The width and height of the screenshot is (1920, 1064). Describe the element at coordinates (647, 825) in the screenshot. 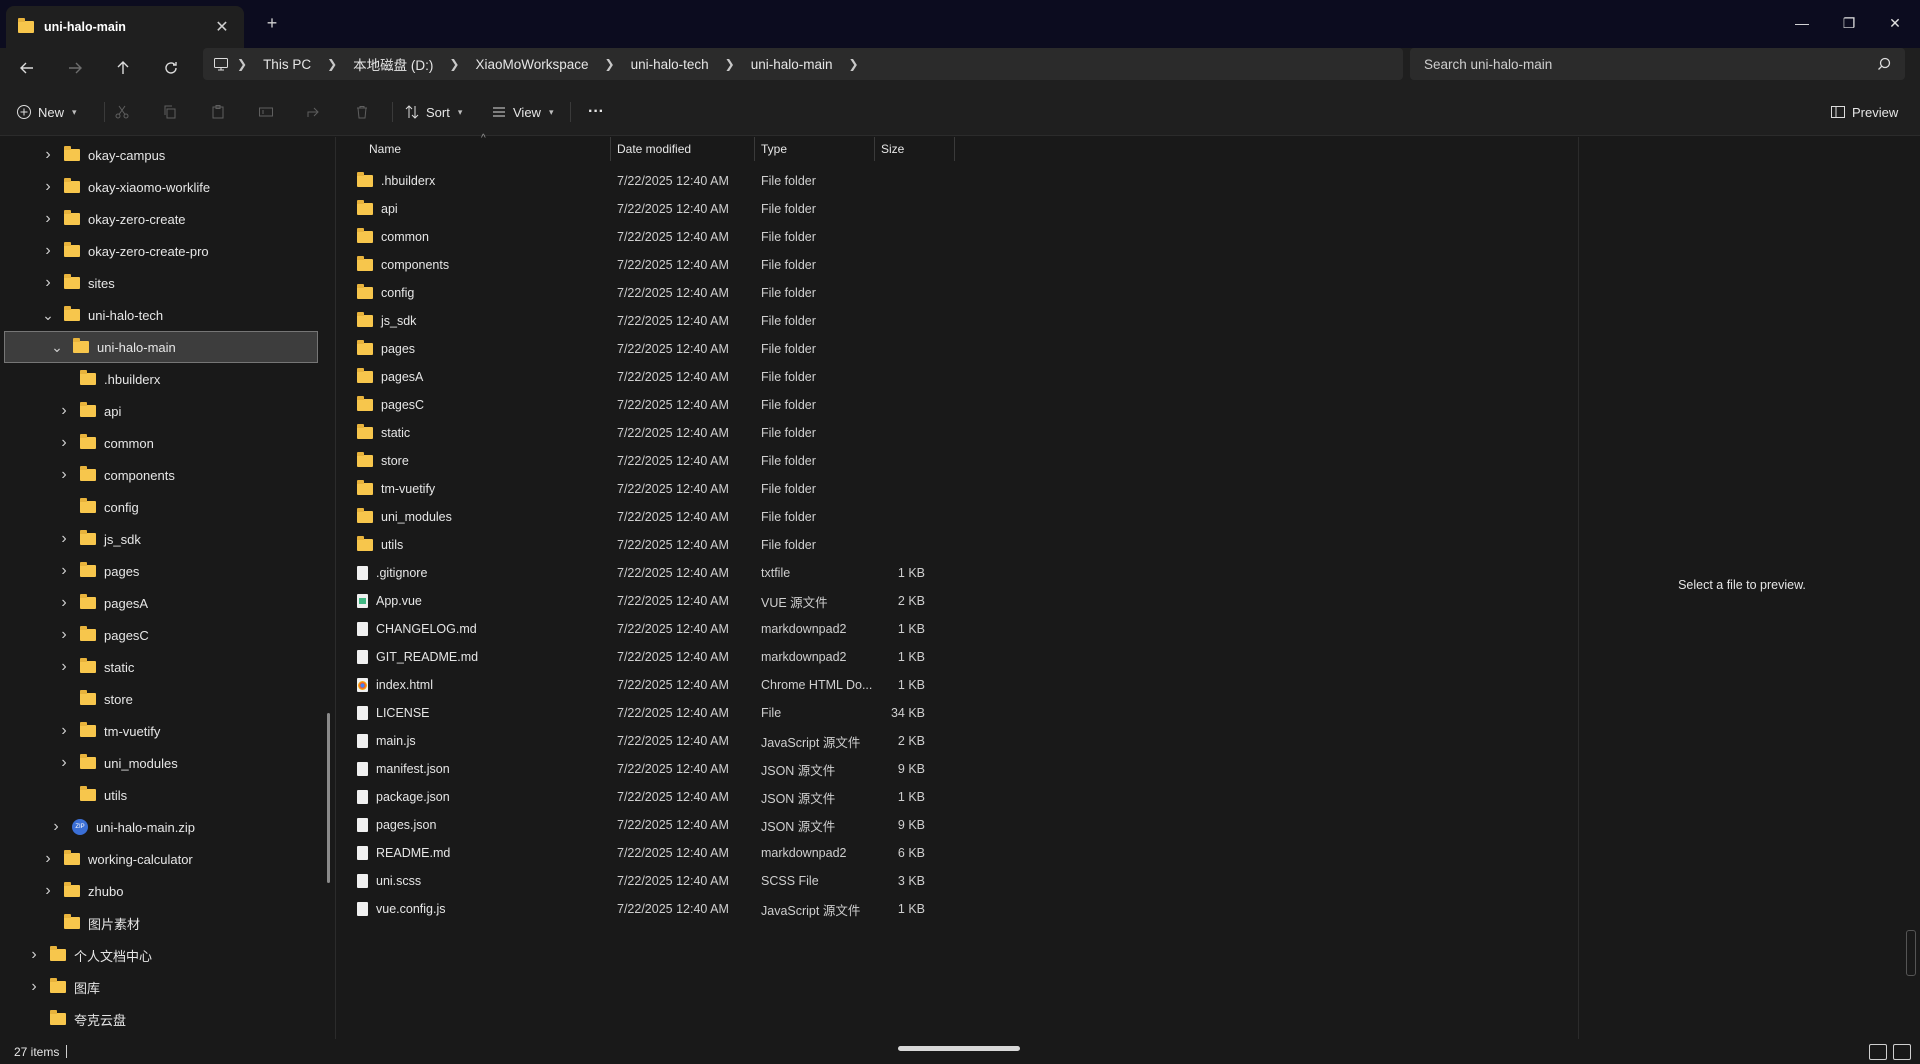

I see `file-row: pages.json 7/22/2025 12:40 AM JSON 源文件 9 KB` at that location.